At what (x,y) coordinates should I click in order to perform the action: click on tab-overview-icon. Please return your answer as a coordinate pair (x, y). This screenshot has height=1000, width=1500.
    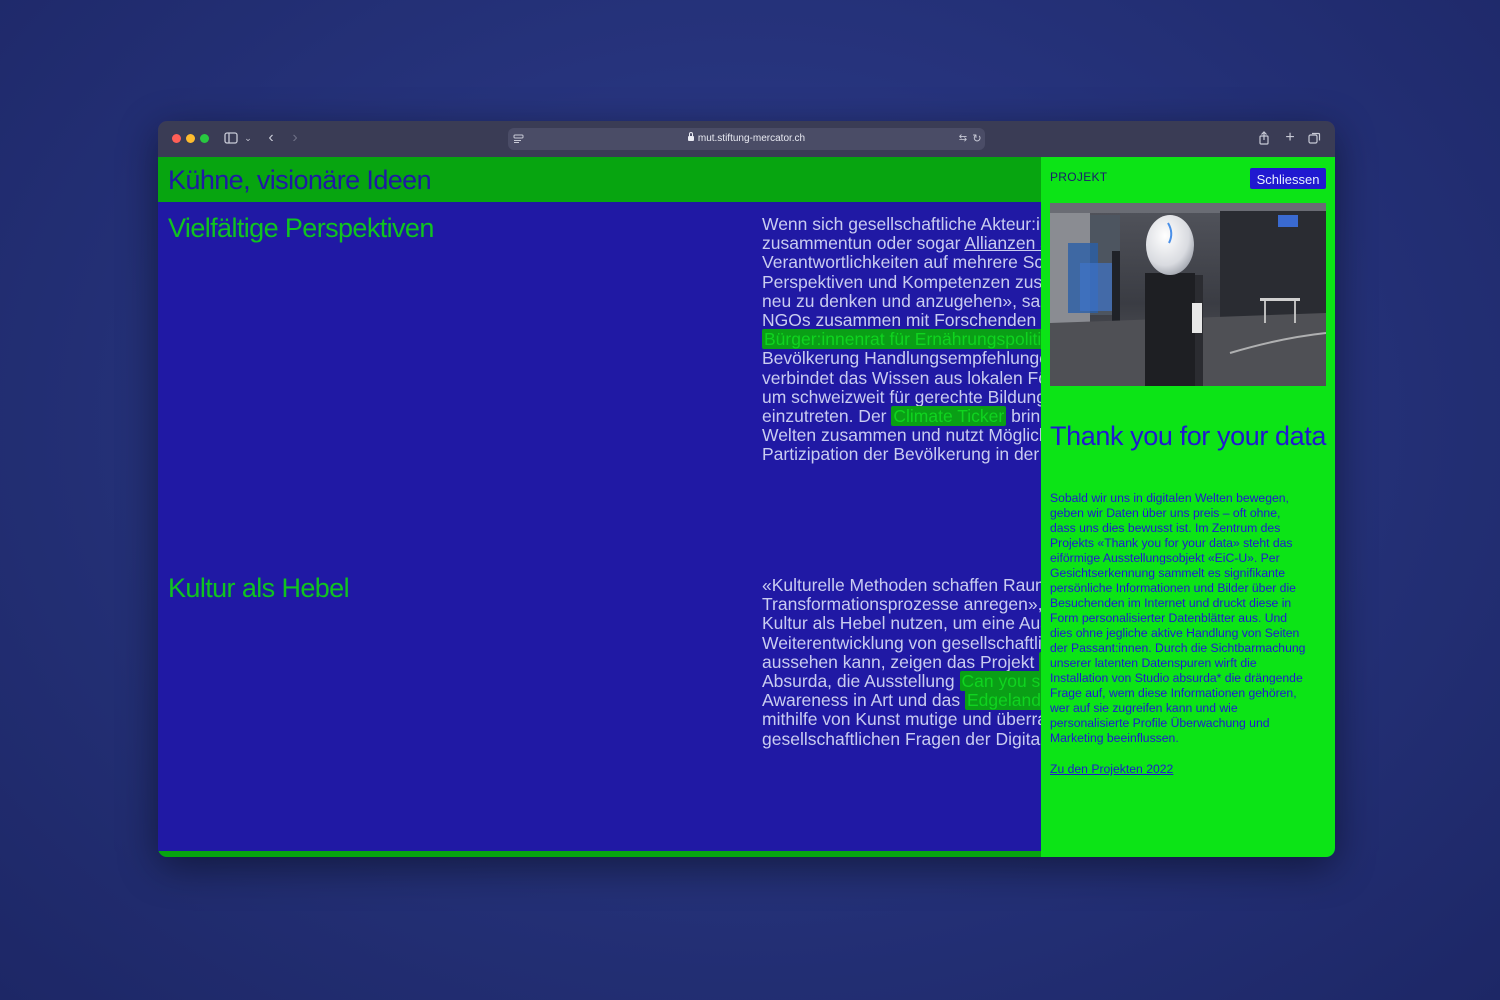
    Looking at the image, I should click on (1315, 138).